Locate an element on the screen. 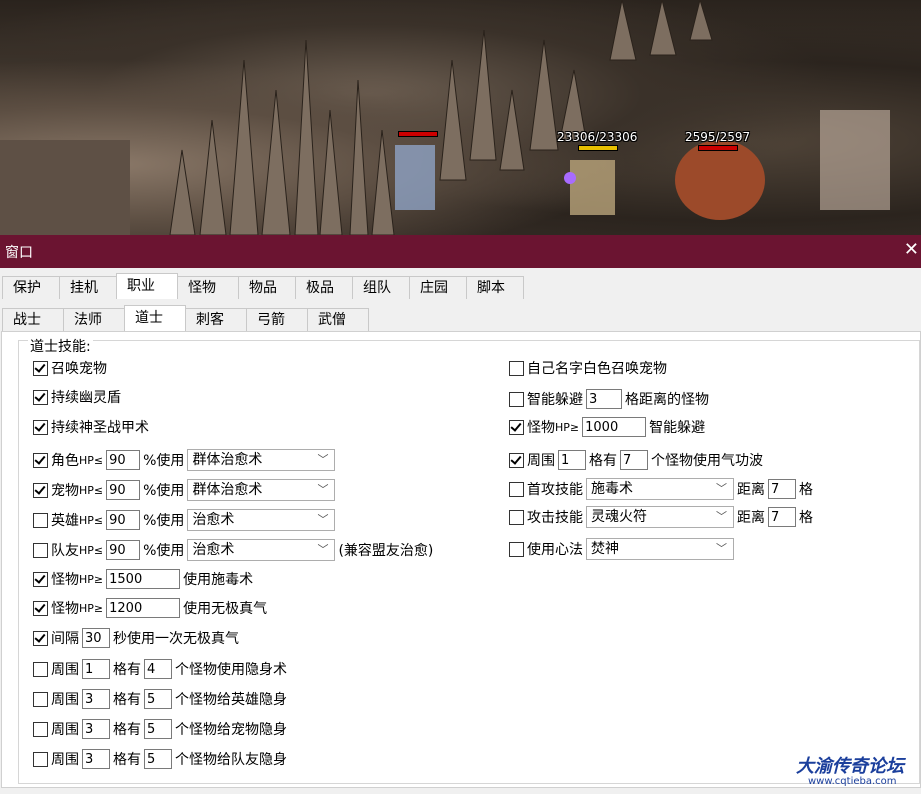  monster-dodge-prefix: 怪物 is located at coordinates (541, 428).